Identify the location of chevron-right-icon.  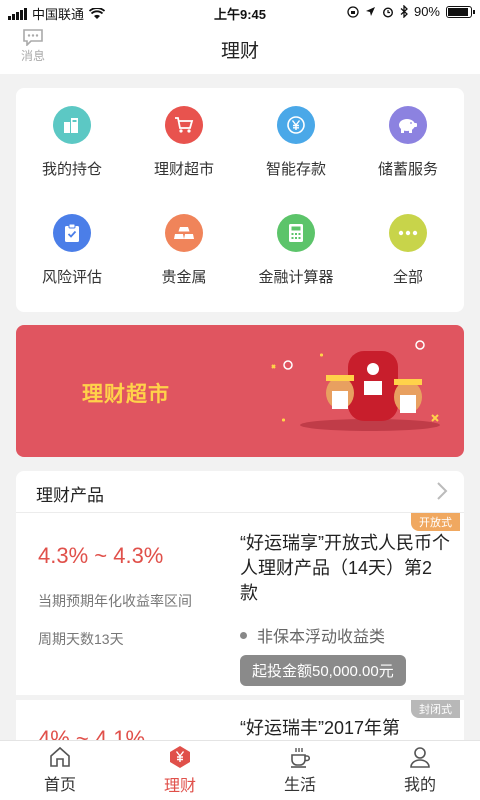
(442, 491).